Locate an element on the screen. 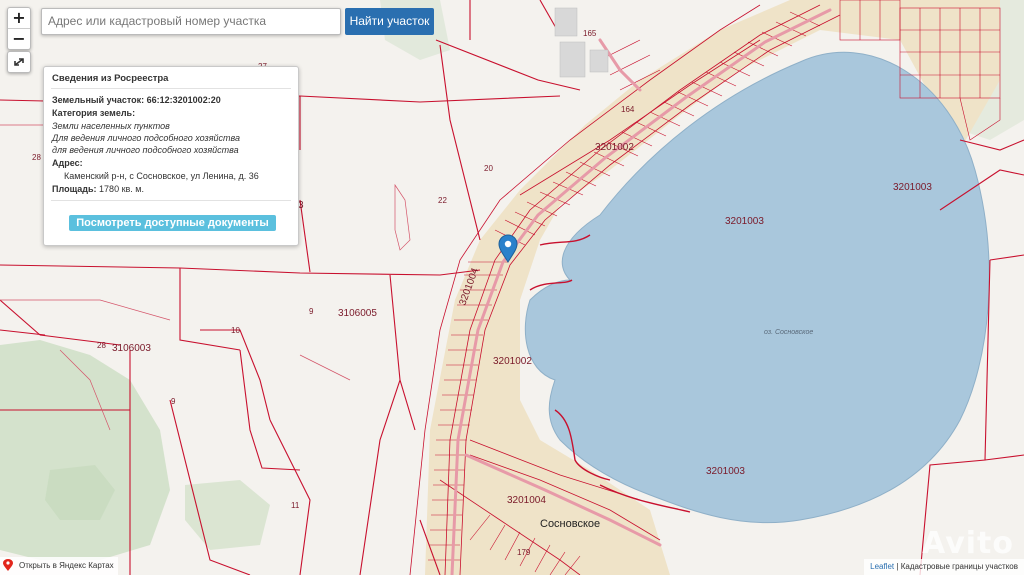 This screenshot has width=1024, height=575. zoom-out-button: − is located at coordinates (19, 39).